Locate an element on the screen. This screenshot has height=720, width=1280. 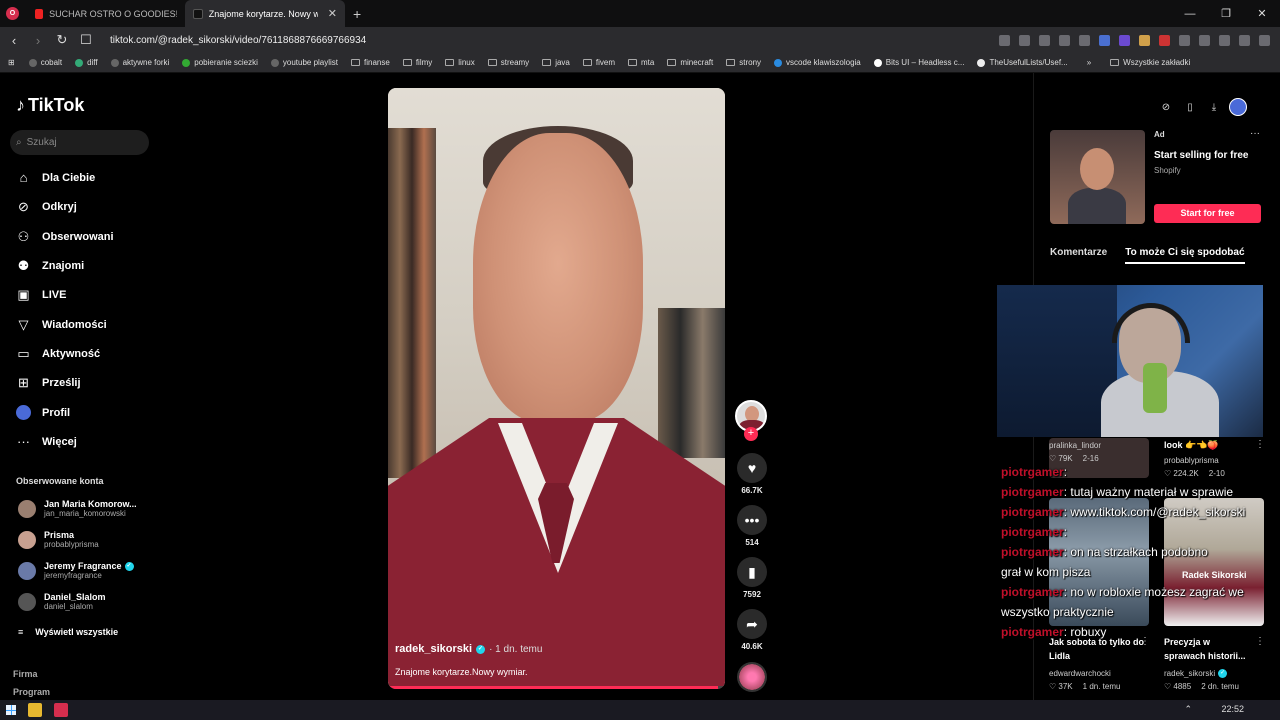
windows-start-icon is located at coordinates (11, 710).